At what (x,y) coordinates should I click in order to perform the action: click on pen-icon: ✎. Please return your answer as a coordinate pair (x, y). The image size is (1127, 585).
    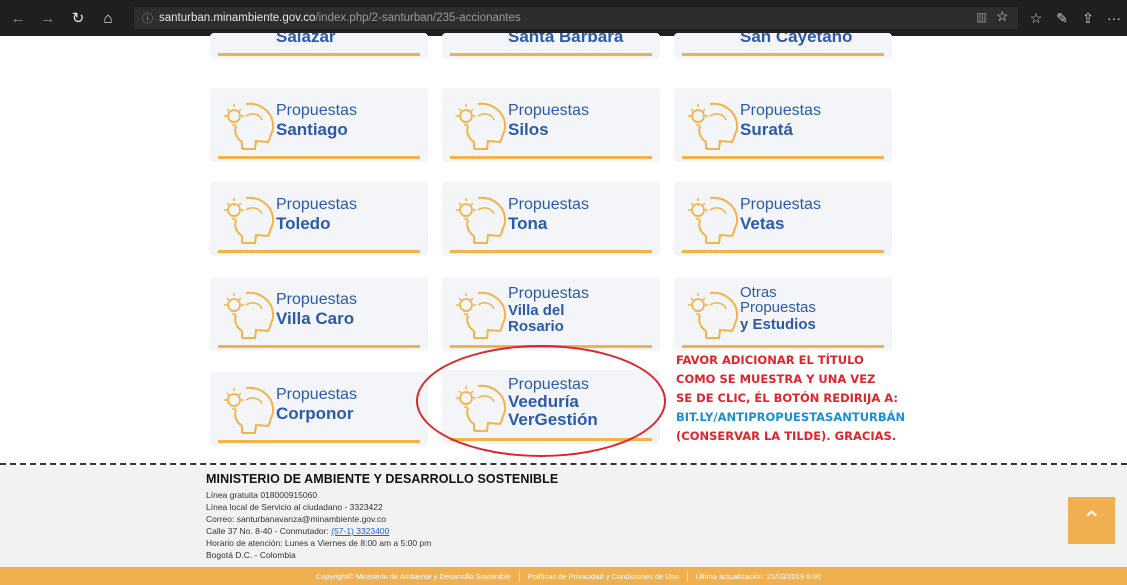
    Looking at the image, I should click on (1062, 18).